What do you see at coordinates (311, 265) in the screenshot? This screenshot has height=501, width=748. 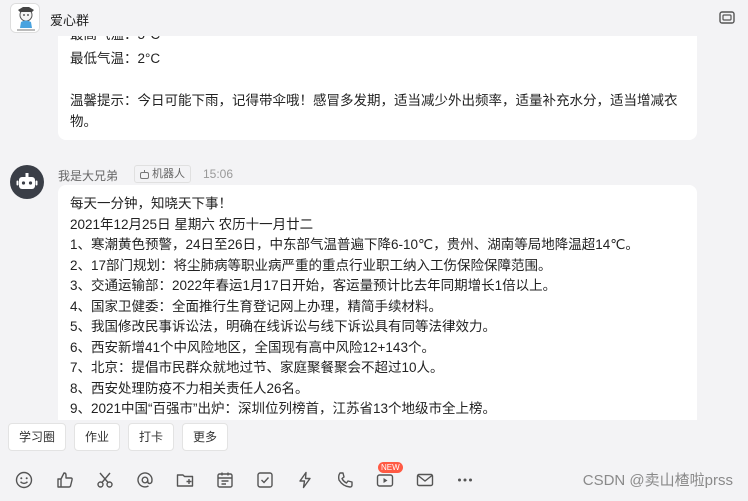 I see `news-line: 2、17部门规划：将尘肺病等职业病严重的重点行业职工纳入工伤保险保障范围。` at bounding box center [311, 265].